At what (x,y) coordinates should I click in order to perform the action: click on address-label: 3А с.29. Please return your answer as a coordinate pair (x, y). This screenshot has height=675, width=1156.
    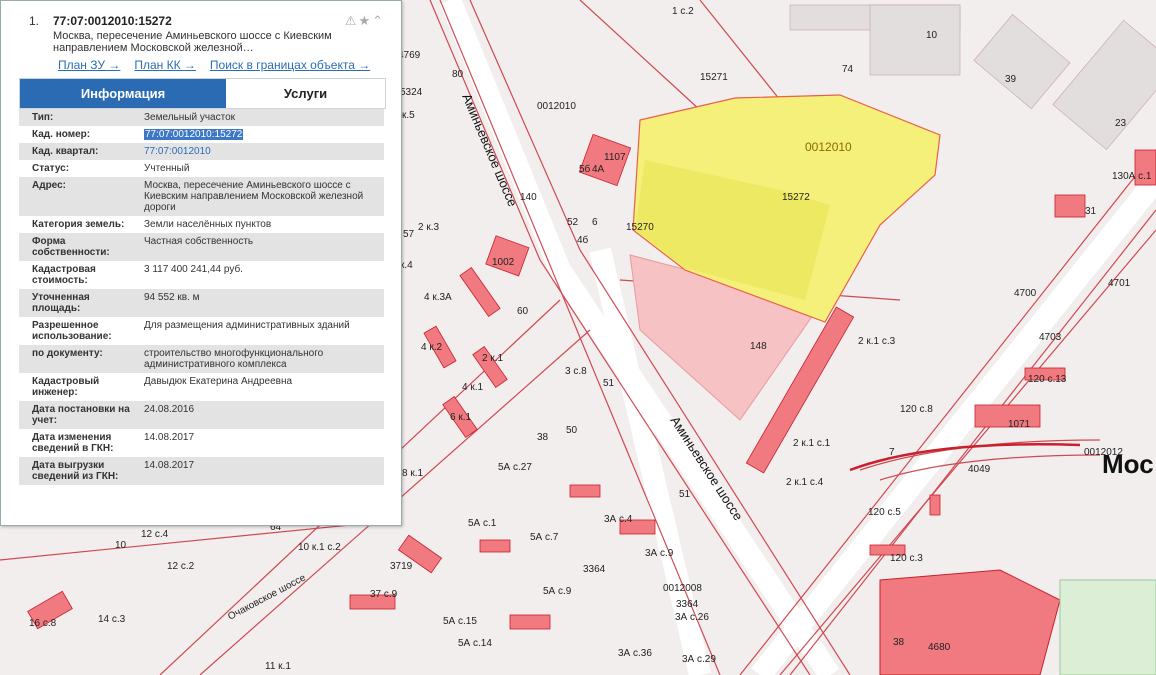
    Looking at the image, I should click on (699, 659).